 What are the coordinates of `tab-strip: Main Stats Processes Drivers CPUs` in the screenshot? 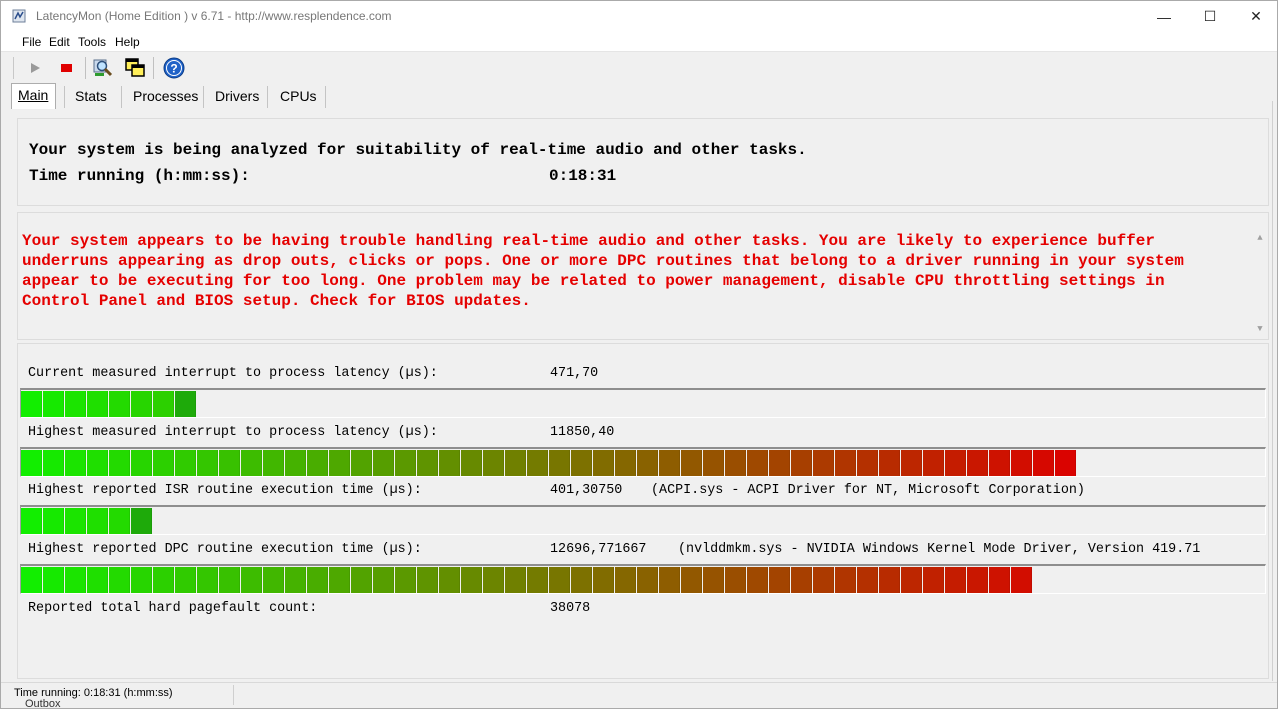 It's located at (639, 96).